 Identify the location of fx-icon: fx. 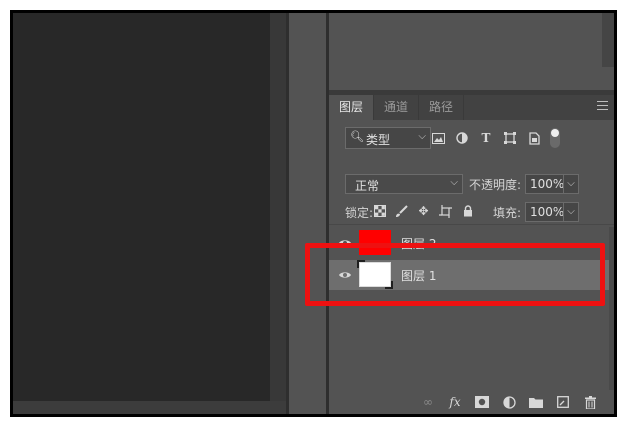
(455, 402).